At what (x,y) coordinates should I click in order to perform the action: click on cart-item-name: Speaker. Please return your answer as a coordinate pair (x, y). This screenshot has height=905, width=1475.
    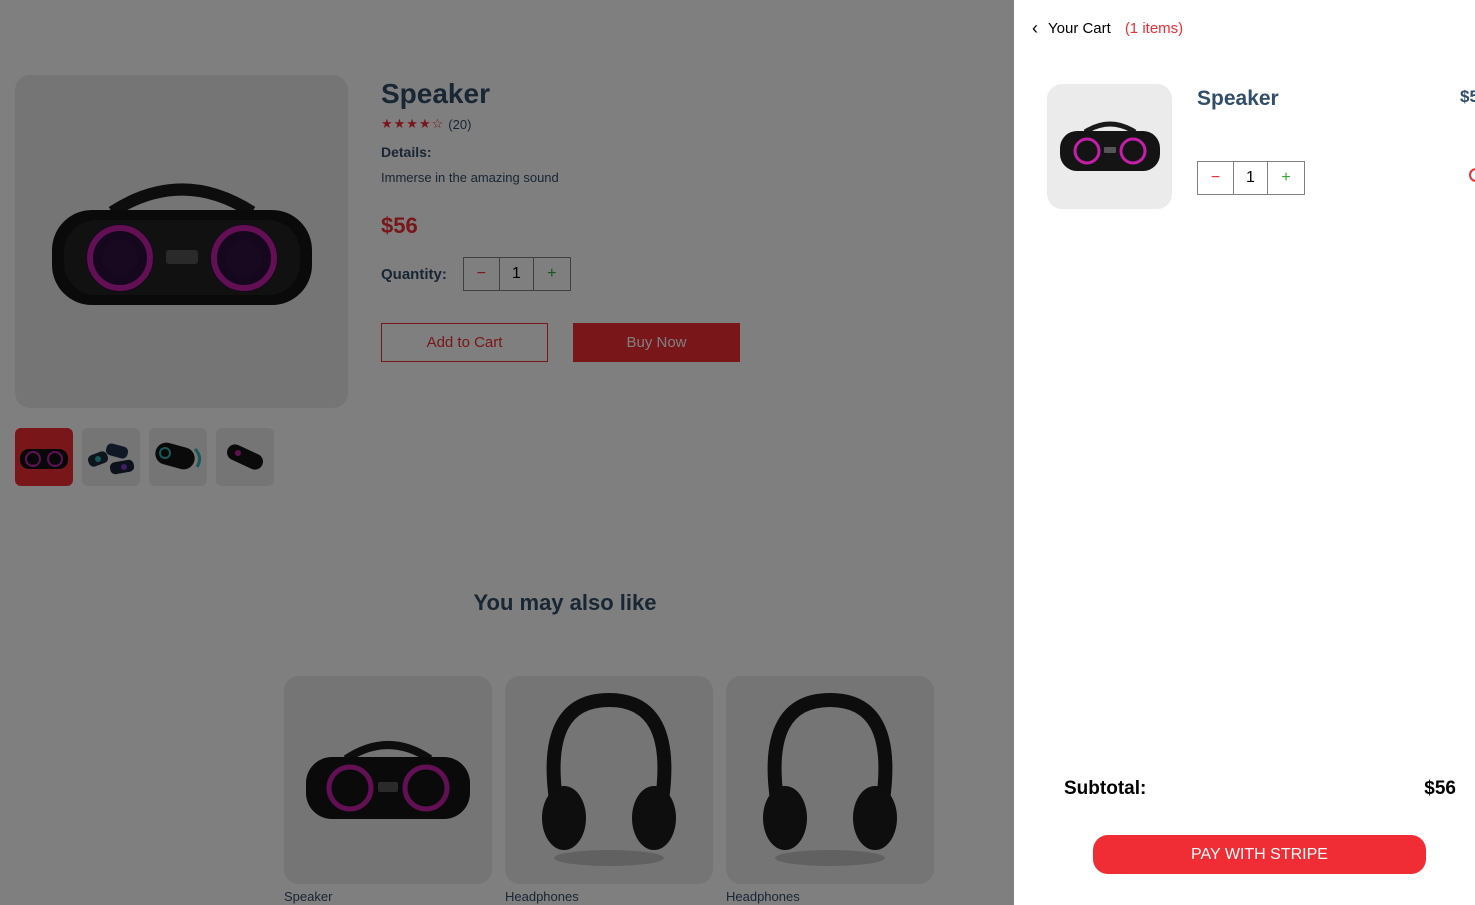
    Looking at the image, I should click on (1238, 98).